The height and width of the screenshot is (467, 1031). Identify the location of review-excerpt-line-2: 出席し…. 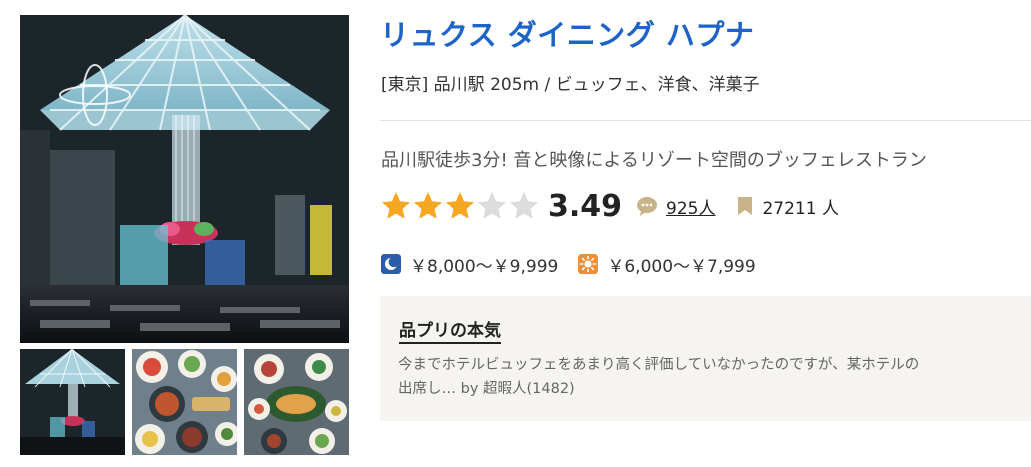
(427, 389).